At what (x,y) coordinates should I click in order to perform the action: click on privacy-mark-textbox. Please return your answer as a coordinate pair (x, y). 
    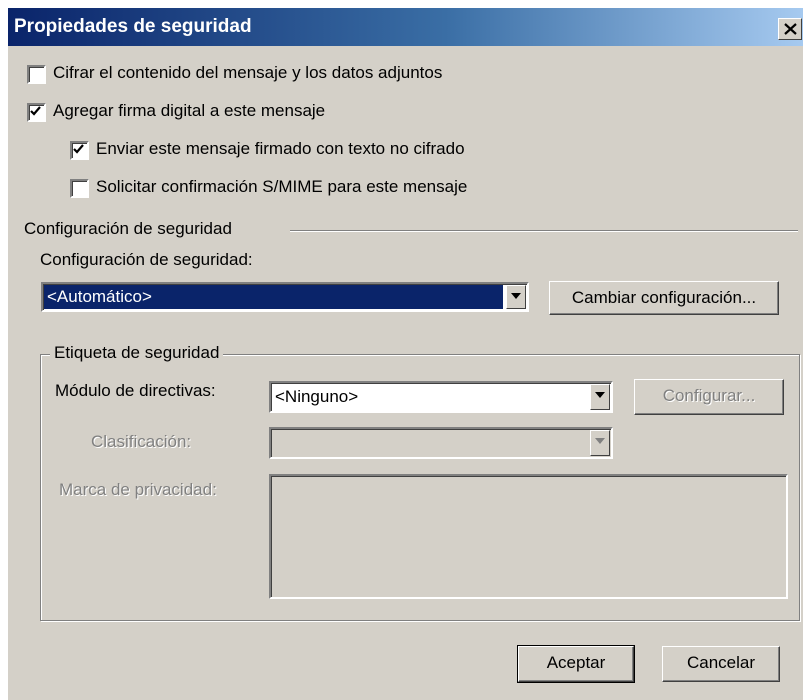
    Looking at the image, I should click on (528, 536).